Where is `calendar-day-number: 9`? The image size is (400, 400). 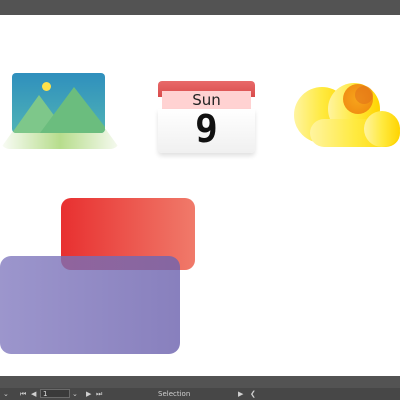 calendar-day-number: 9 is located at coordinates (206, 131).